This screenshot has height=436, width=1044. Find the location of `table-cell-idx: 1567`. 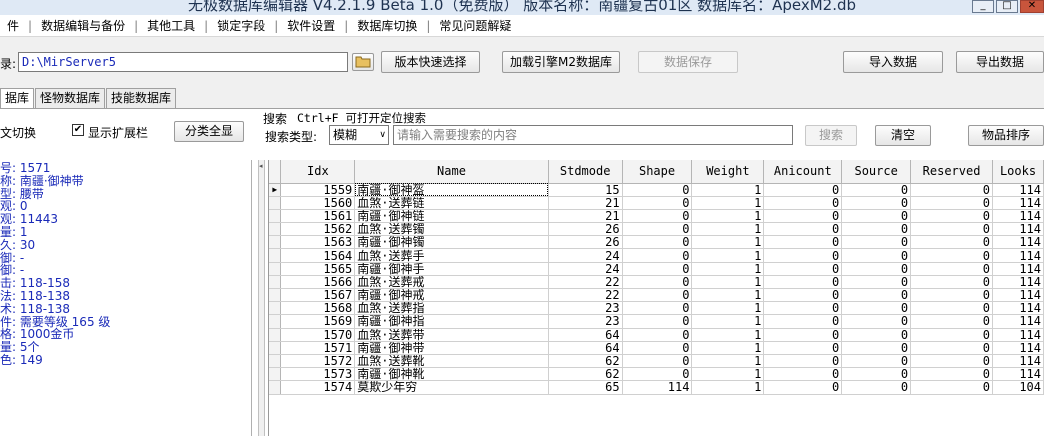

table-cell-idx: 1567 is located at coordinates (318, 295).